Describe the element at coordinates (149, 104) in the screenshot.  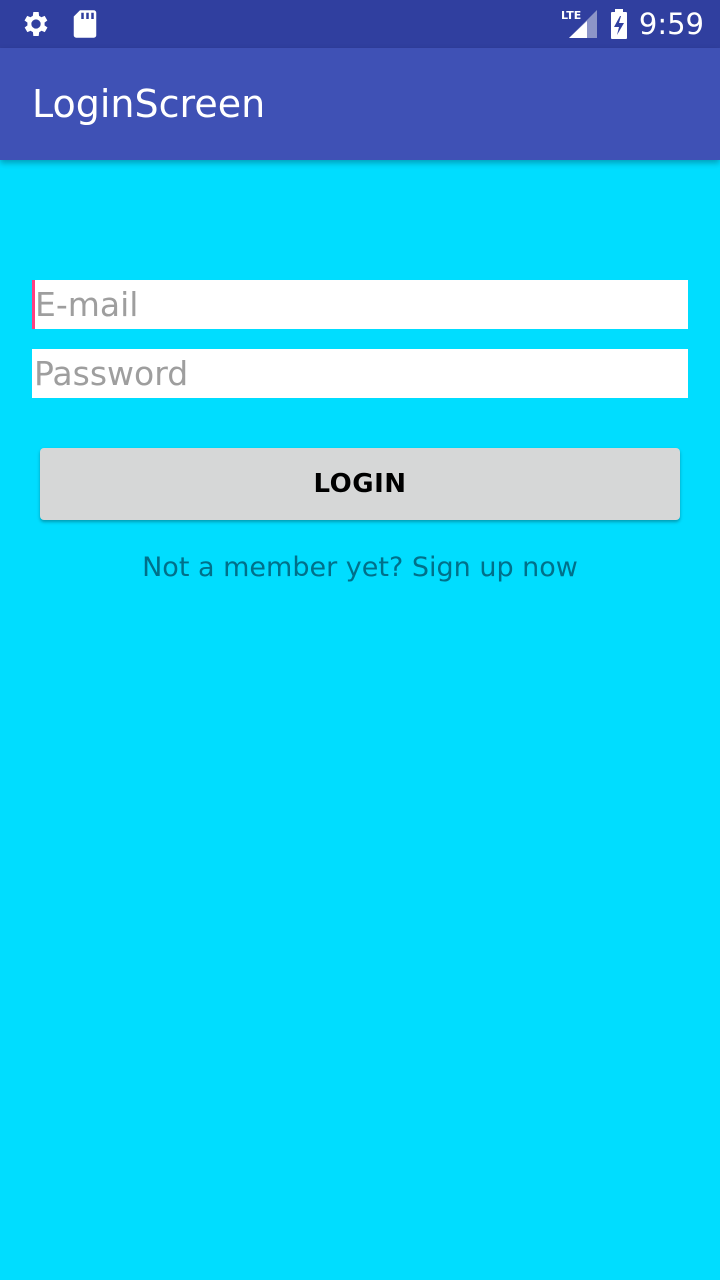
I see `app-title: LoginScreen` at that location.